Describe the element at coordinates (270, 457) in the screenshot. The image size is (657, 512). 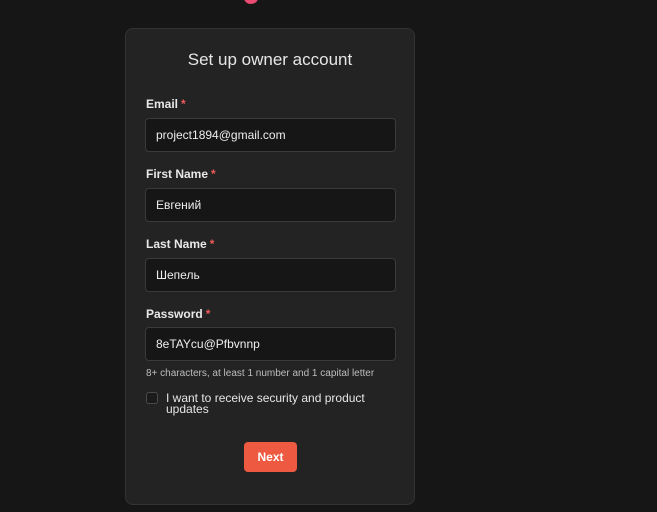
I see `next-button: Next` at that location.